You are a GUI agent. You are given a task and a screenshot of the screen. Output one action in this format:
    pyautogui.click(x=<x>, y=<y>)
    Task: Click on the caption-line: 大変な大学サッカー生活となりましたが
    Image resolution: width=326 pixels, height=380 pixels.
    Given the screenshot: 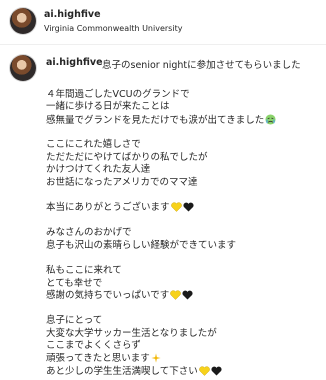 What is the action you would take?
    pyautogui.click(x=131, y=333)
    